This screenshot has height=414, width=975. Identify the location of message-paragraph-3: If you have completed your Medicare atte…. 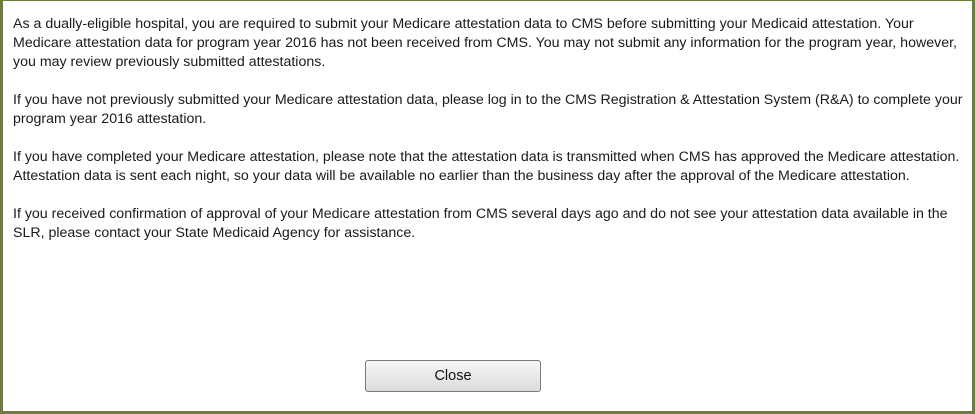
(486, 166).